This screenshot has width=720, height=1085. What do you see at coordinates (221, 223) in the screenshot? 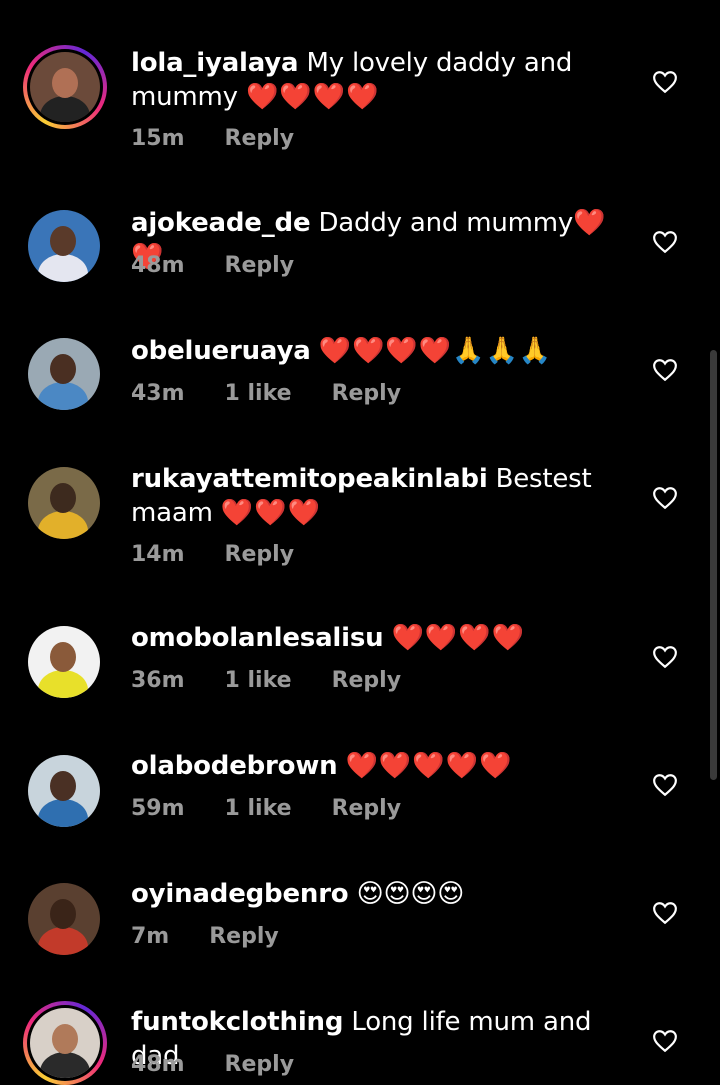
I see `comment-username: ajokeade_de` at bounding box center [221, 223].